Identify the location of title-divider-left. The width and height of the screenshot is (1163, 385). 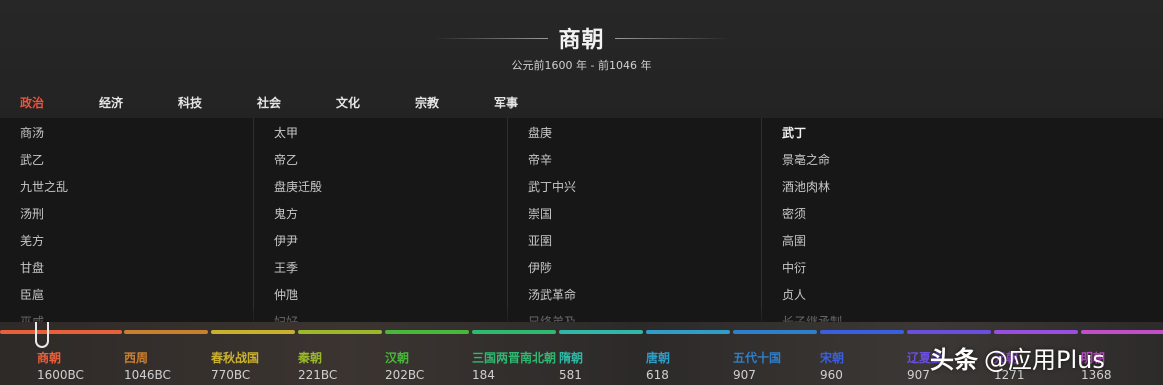
(491, 38).